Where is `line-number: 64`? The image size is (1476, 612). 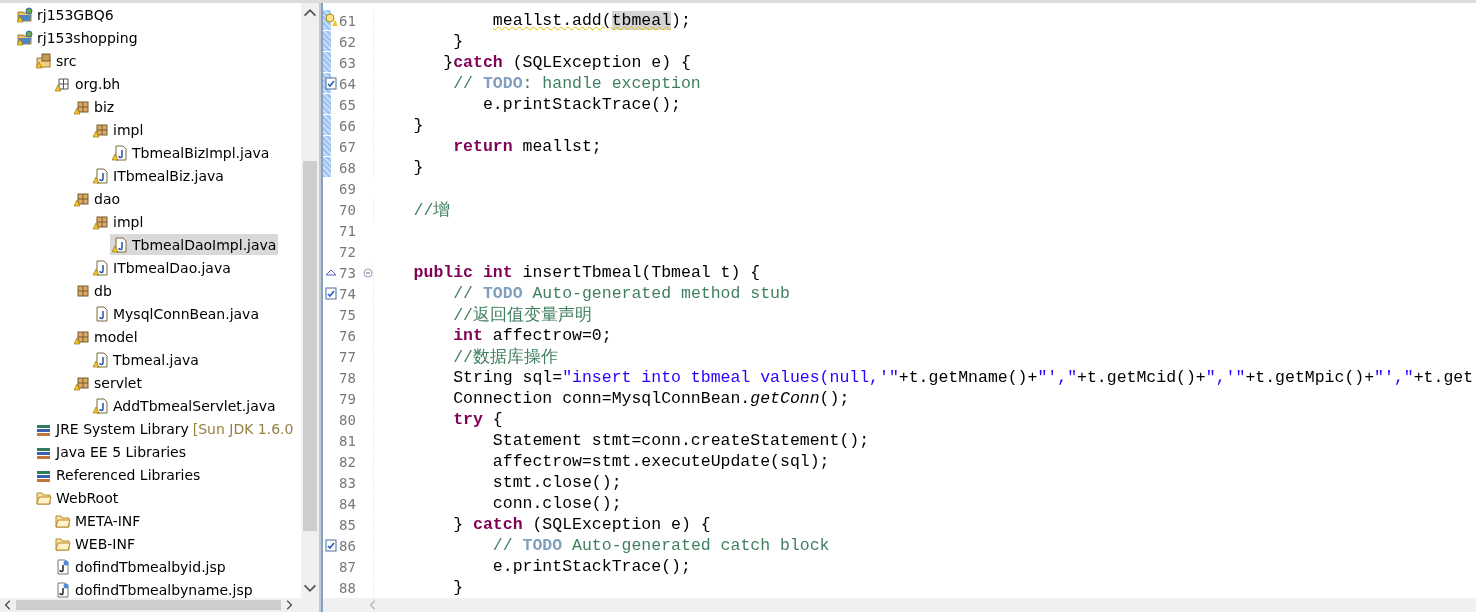 line-number: 64 is located at coordinates (348, 83).